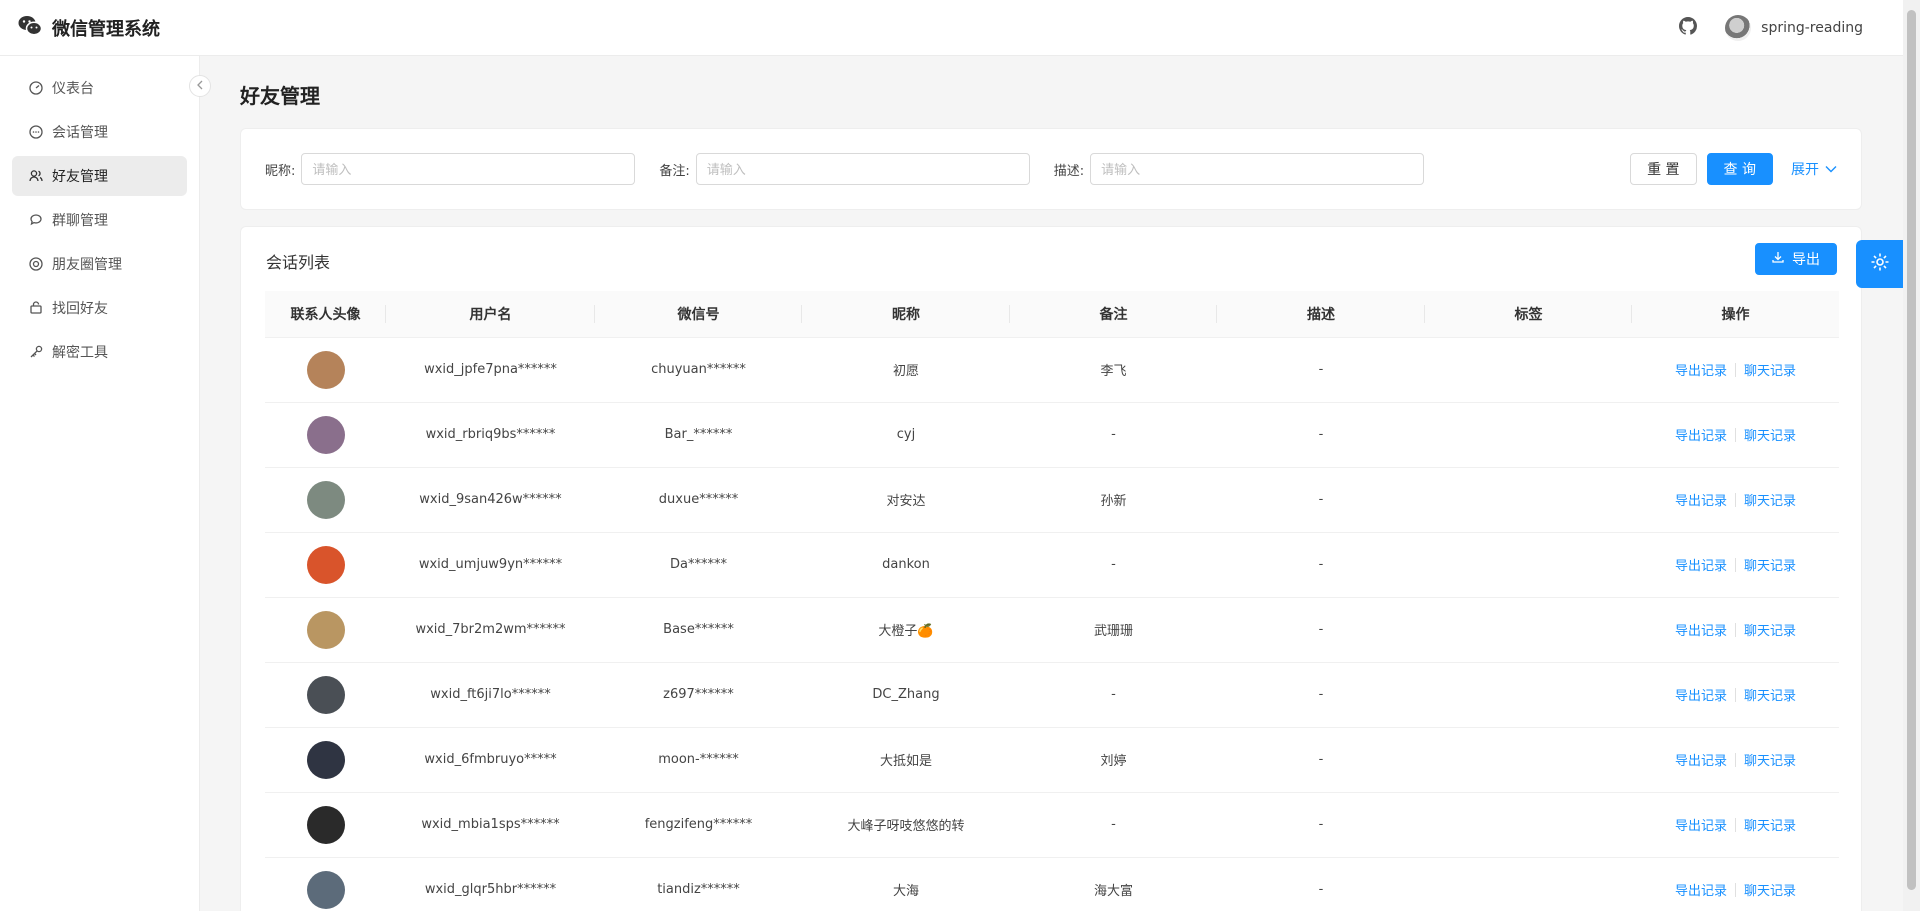 This screenshot has width=1920, height=911. I want to click on sidebar-item-group-chat: 群聊管理, so click(99, 220).